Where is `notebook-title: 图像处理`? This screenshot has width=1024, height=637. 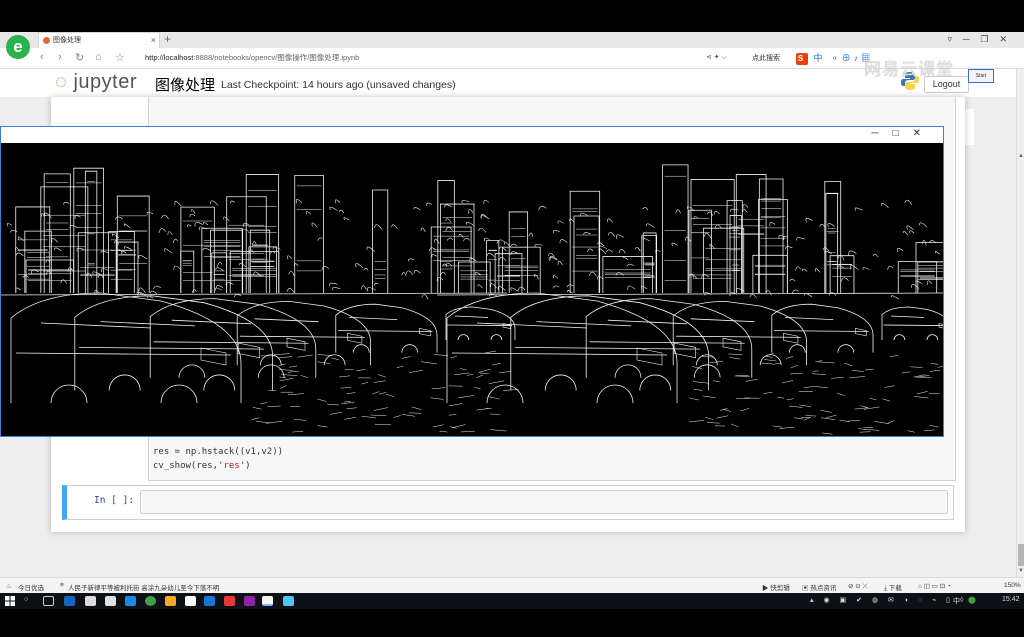
notebook-title: 图像处理 is located at coordinates (185, 84).